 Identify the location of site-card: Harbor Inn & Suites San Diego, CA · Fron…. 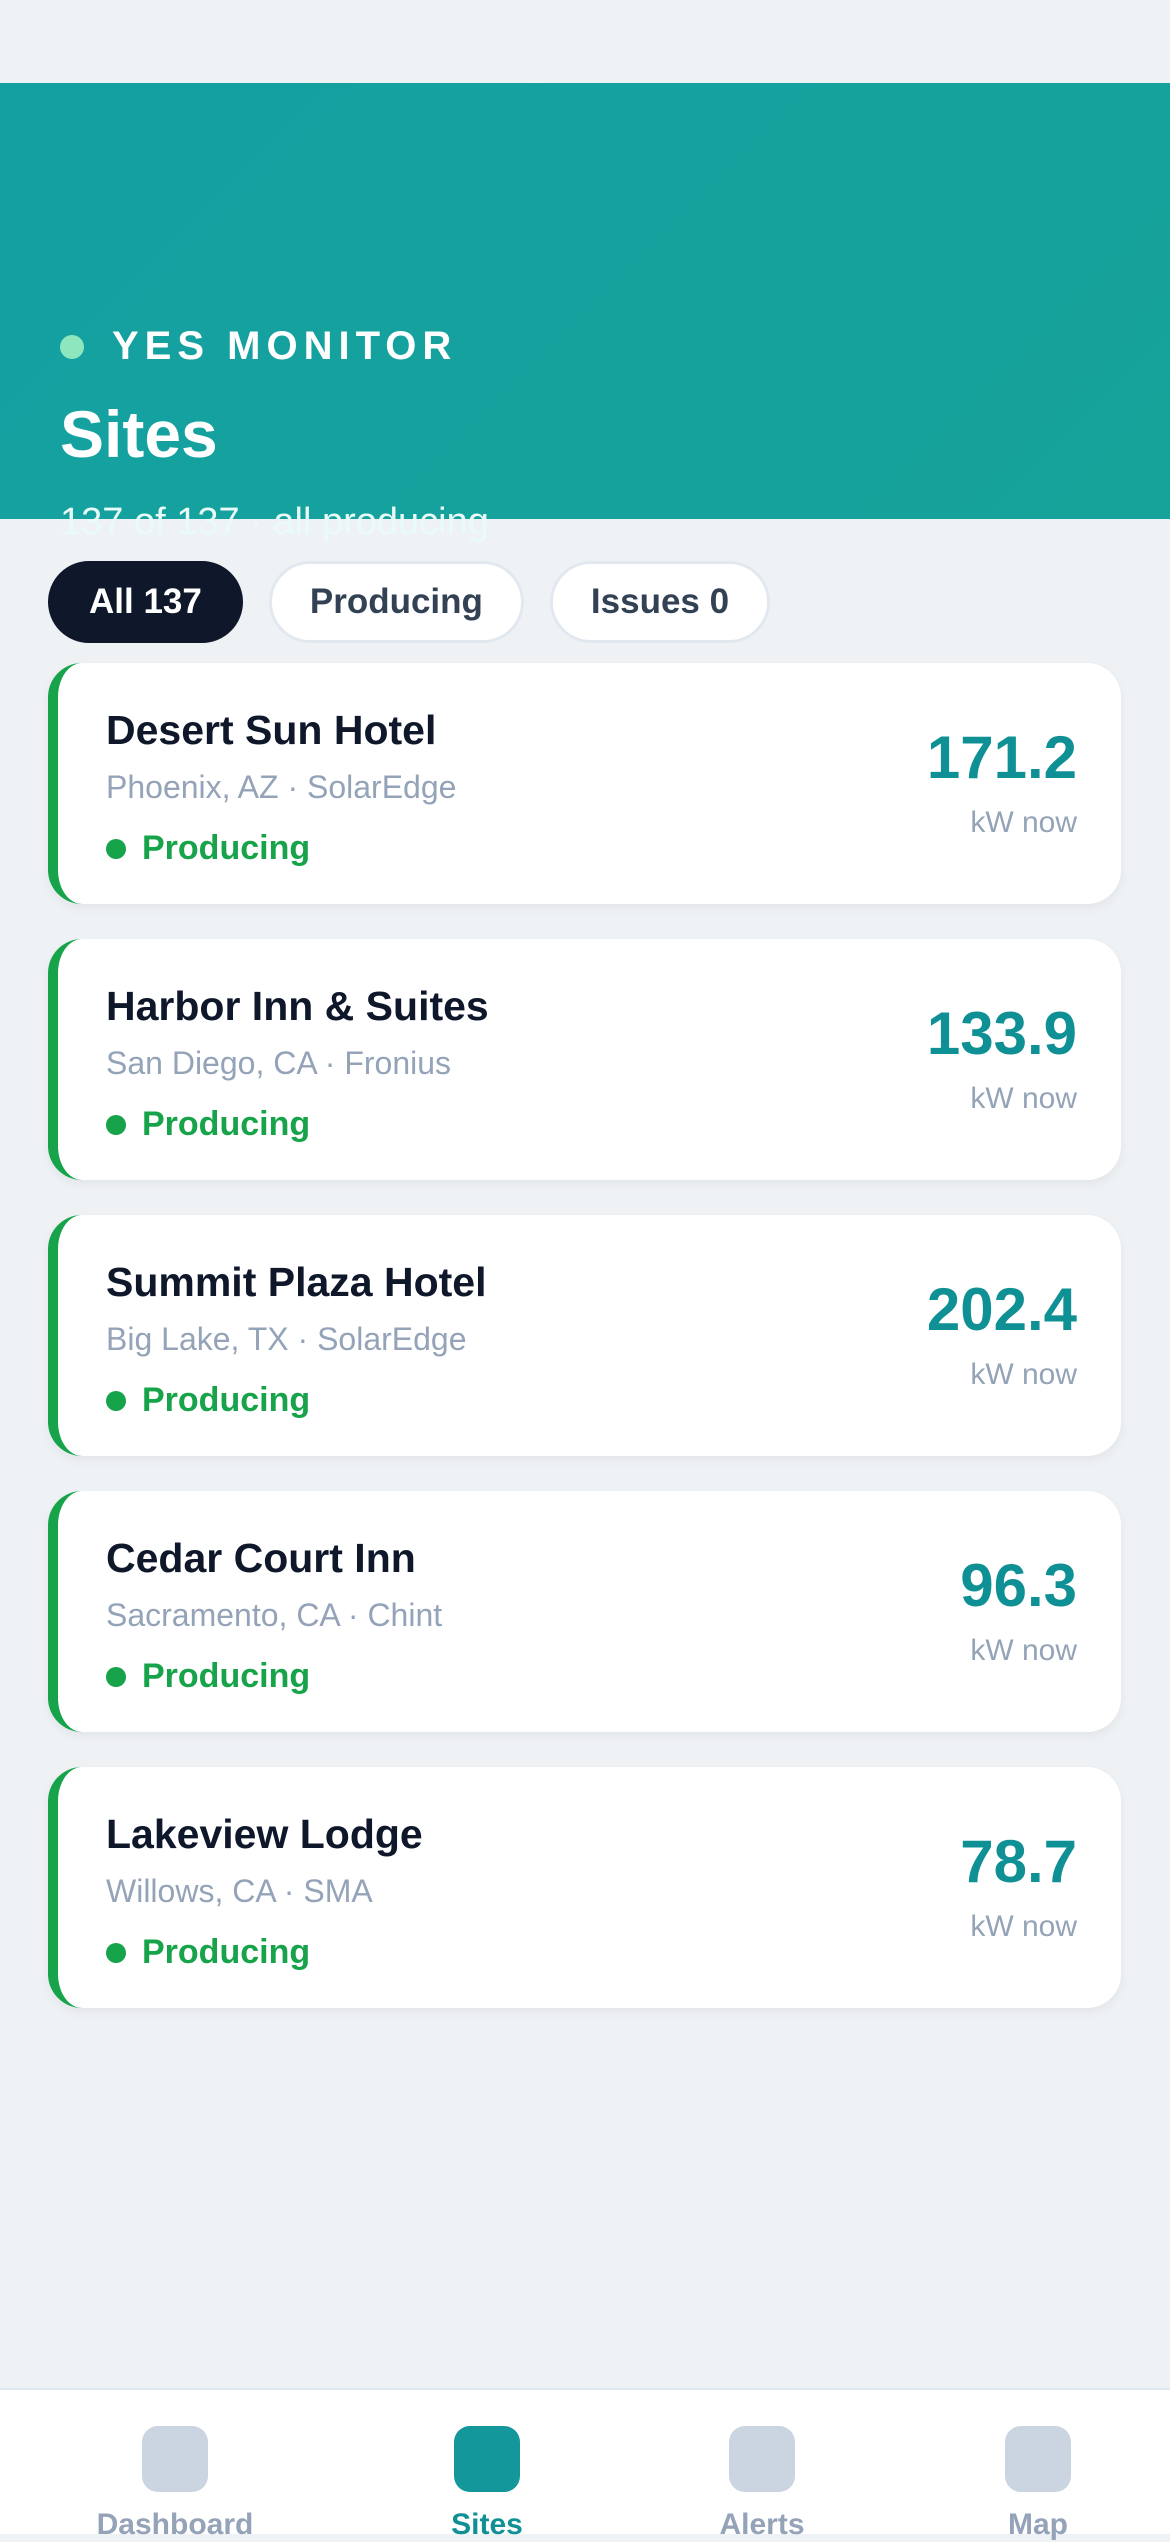
(584, 1059).